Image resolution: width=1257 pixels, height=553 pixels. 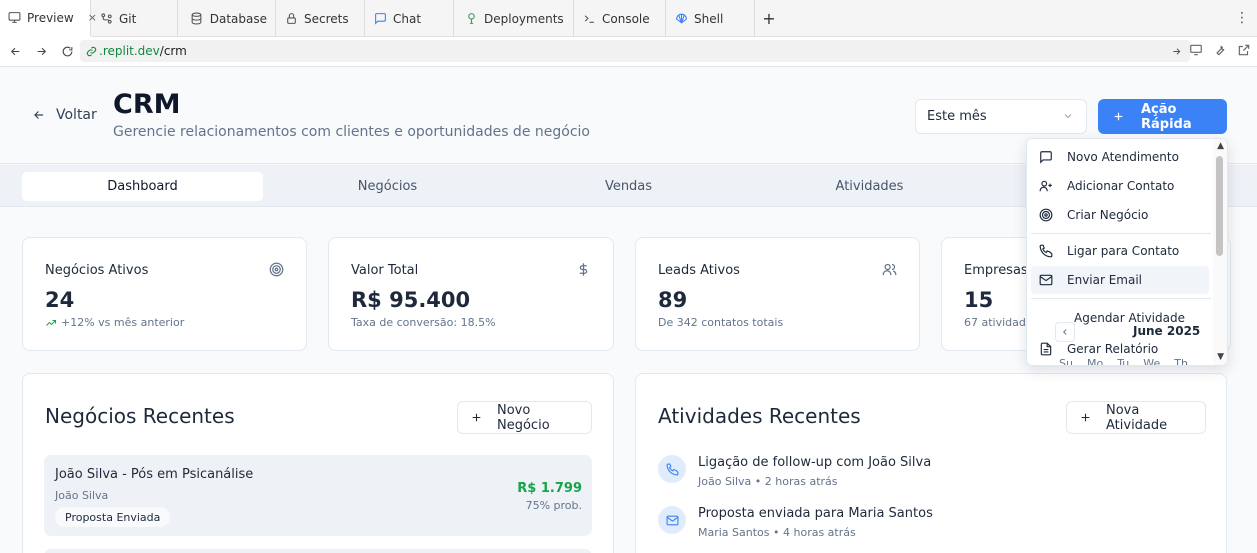 I want to click on calendar-weekday: Tu, so click(x=1123, y=361).